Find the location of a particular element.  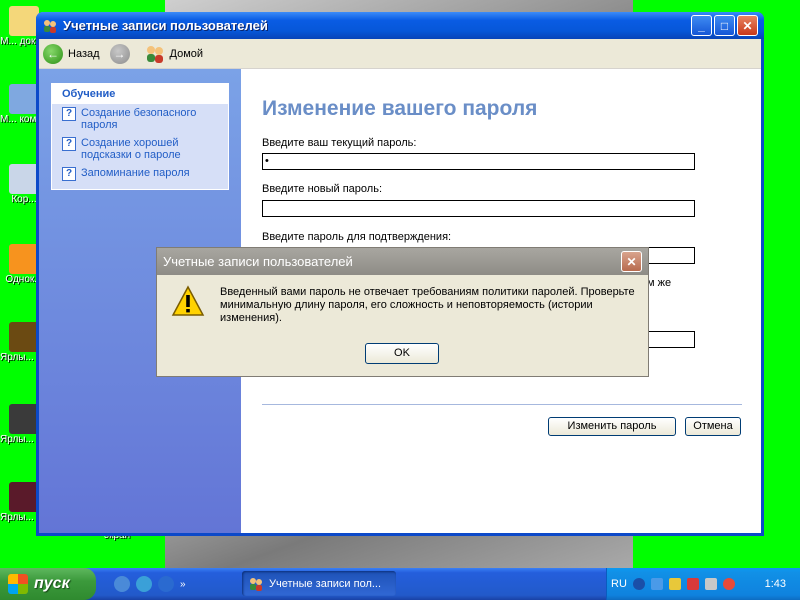

start-label: пуск is located at coordinates (52, 583).